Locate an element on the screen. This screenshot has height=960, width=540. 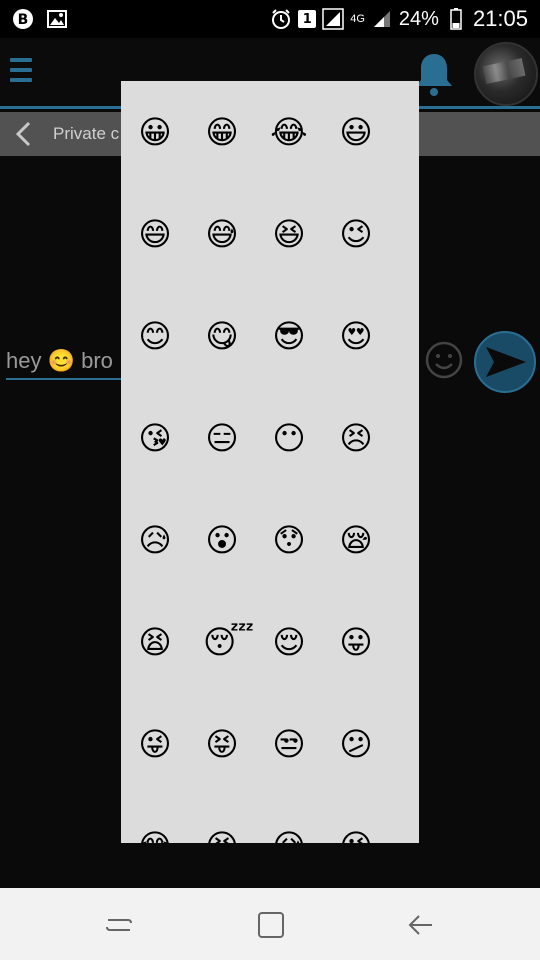
emoji-glyph: 😴 is located at coordinates (229, 642).